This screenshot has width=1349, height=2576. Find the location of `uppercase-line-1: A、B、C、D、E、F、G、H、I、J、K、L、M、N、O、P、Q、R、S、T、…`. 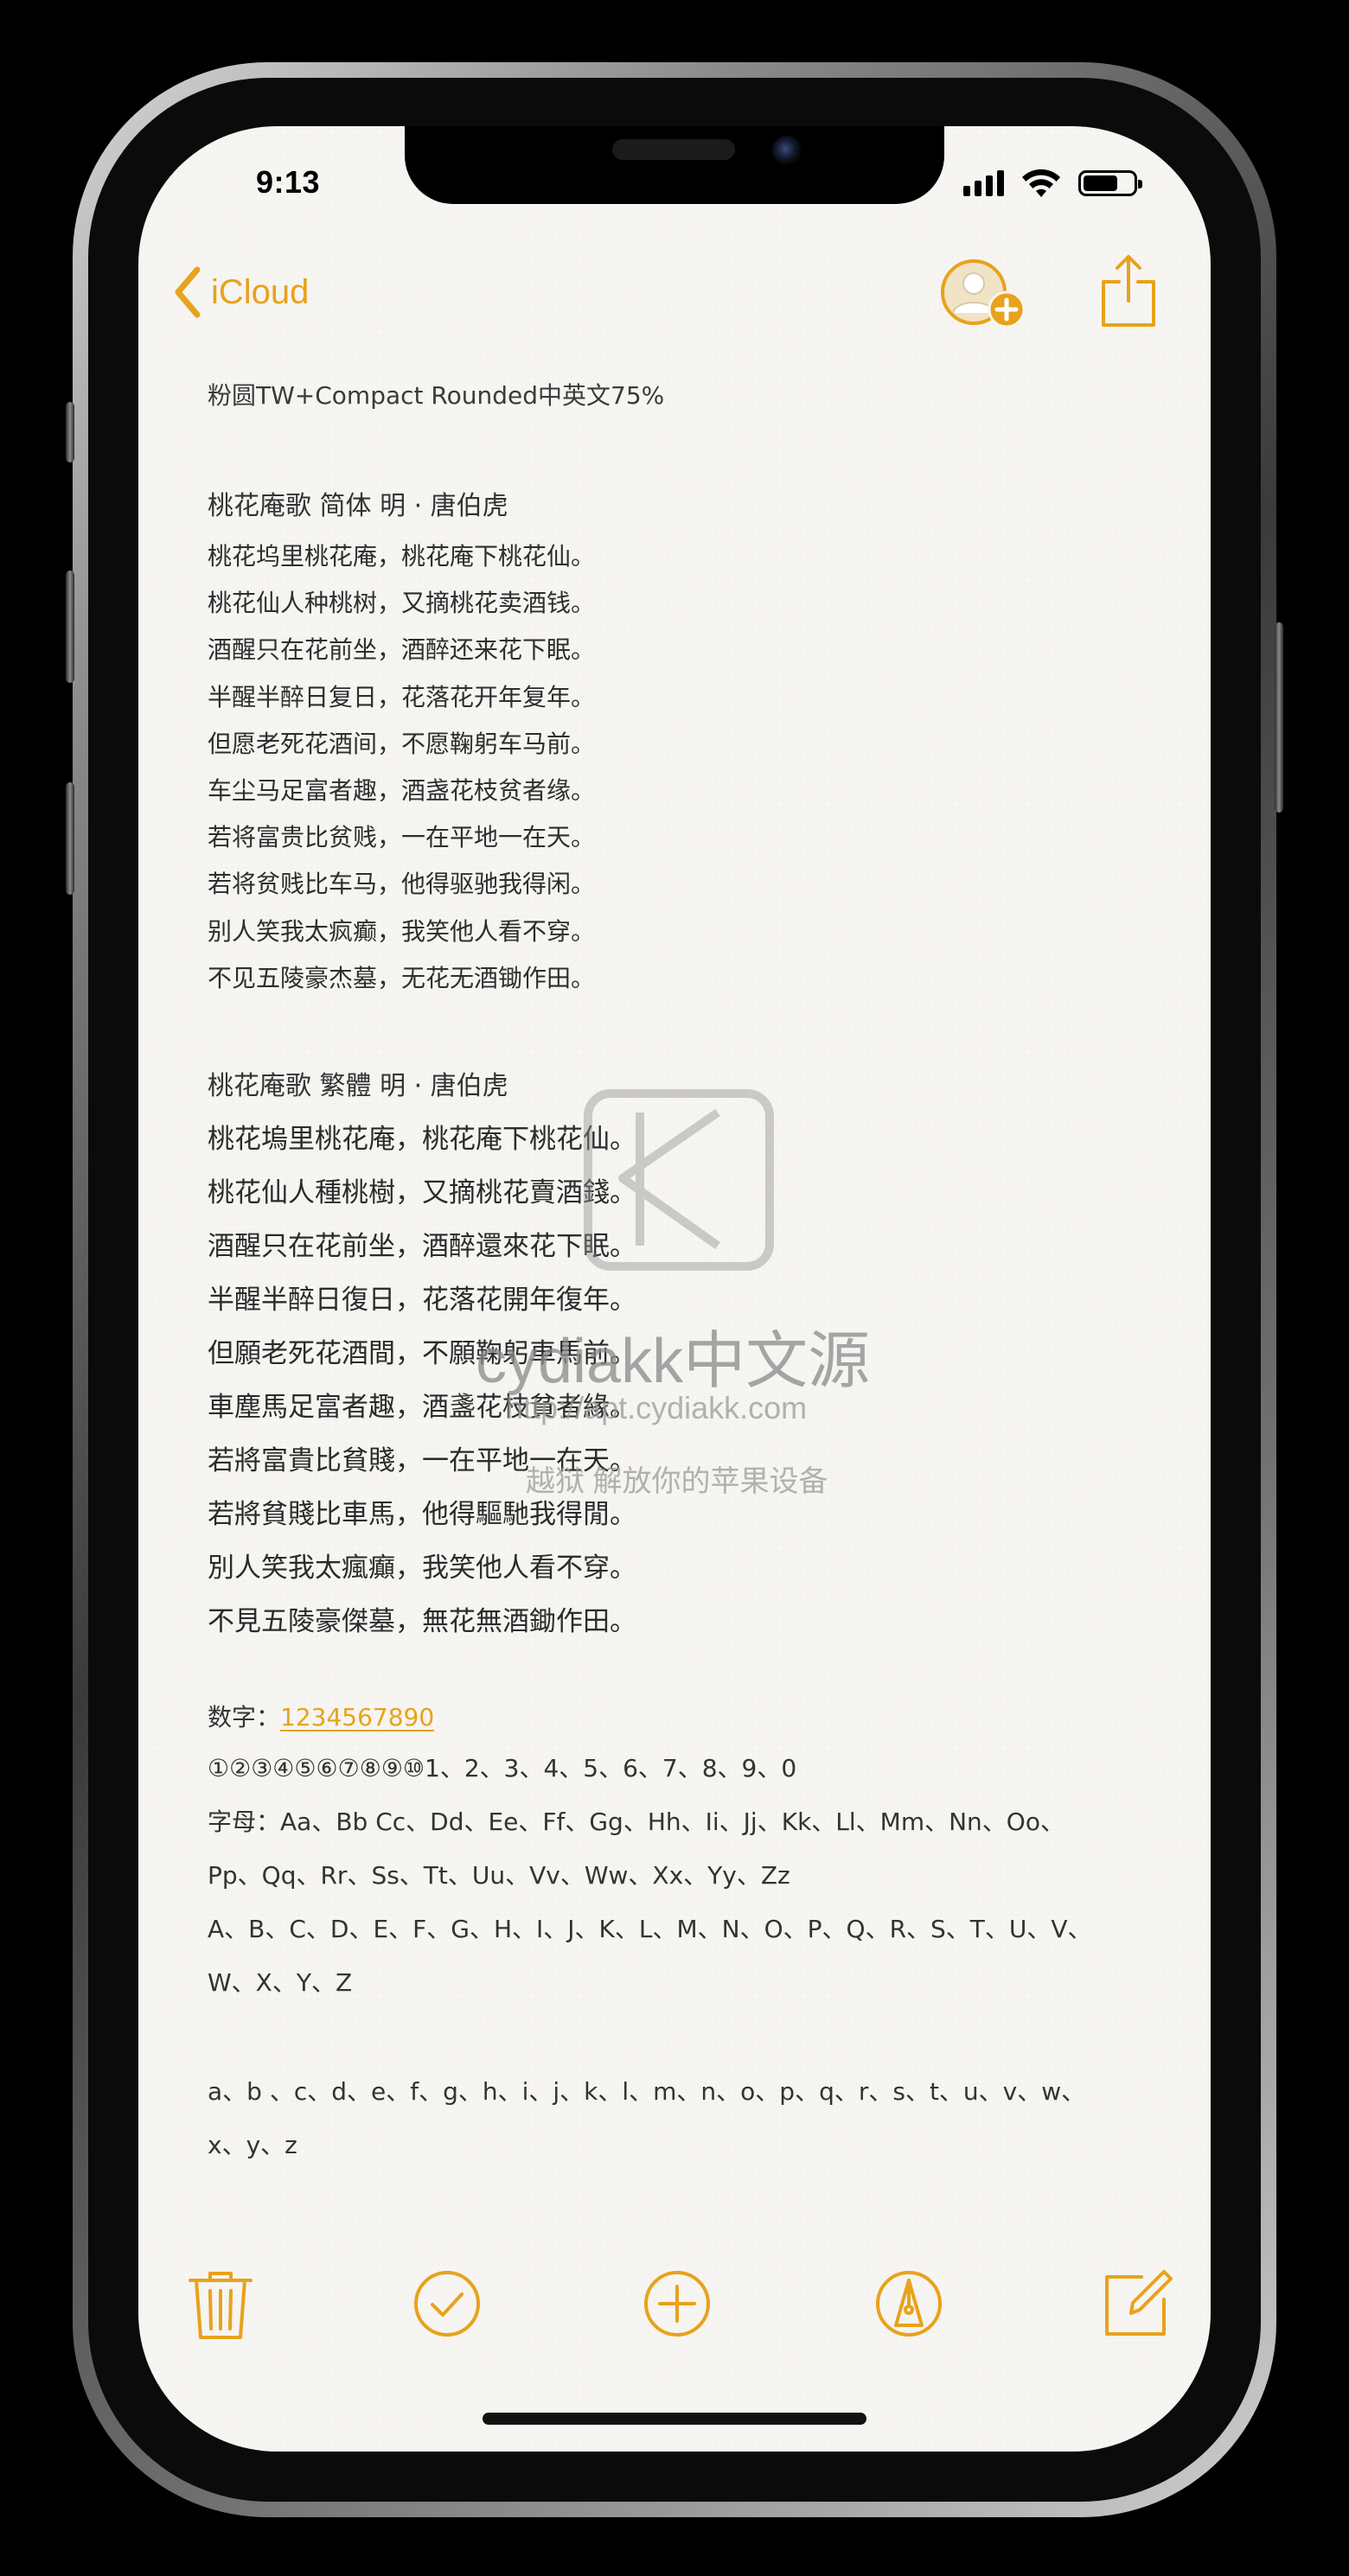

uppercase-line-1: A、B、C、D、E、F、G、H、I、J、K、L、M、N、O、P、Q、R、S、T、… is located at coordinates (650, 1929).